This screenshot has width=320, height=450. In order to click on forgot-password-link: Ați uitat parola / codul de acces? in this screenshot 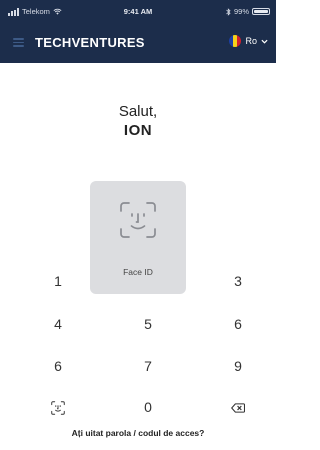, I will do `click(138, 433)`.